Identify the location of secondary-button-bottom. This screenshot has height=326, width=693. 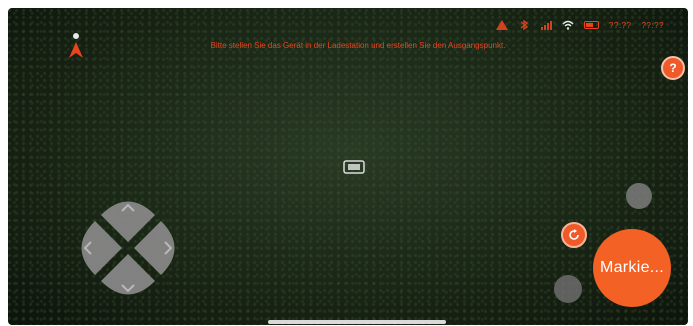
(568, 289).